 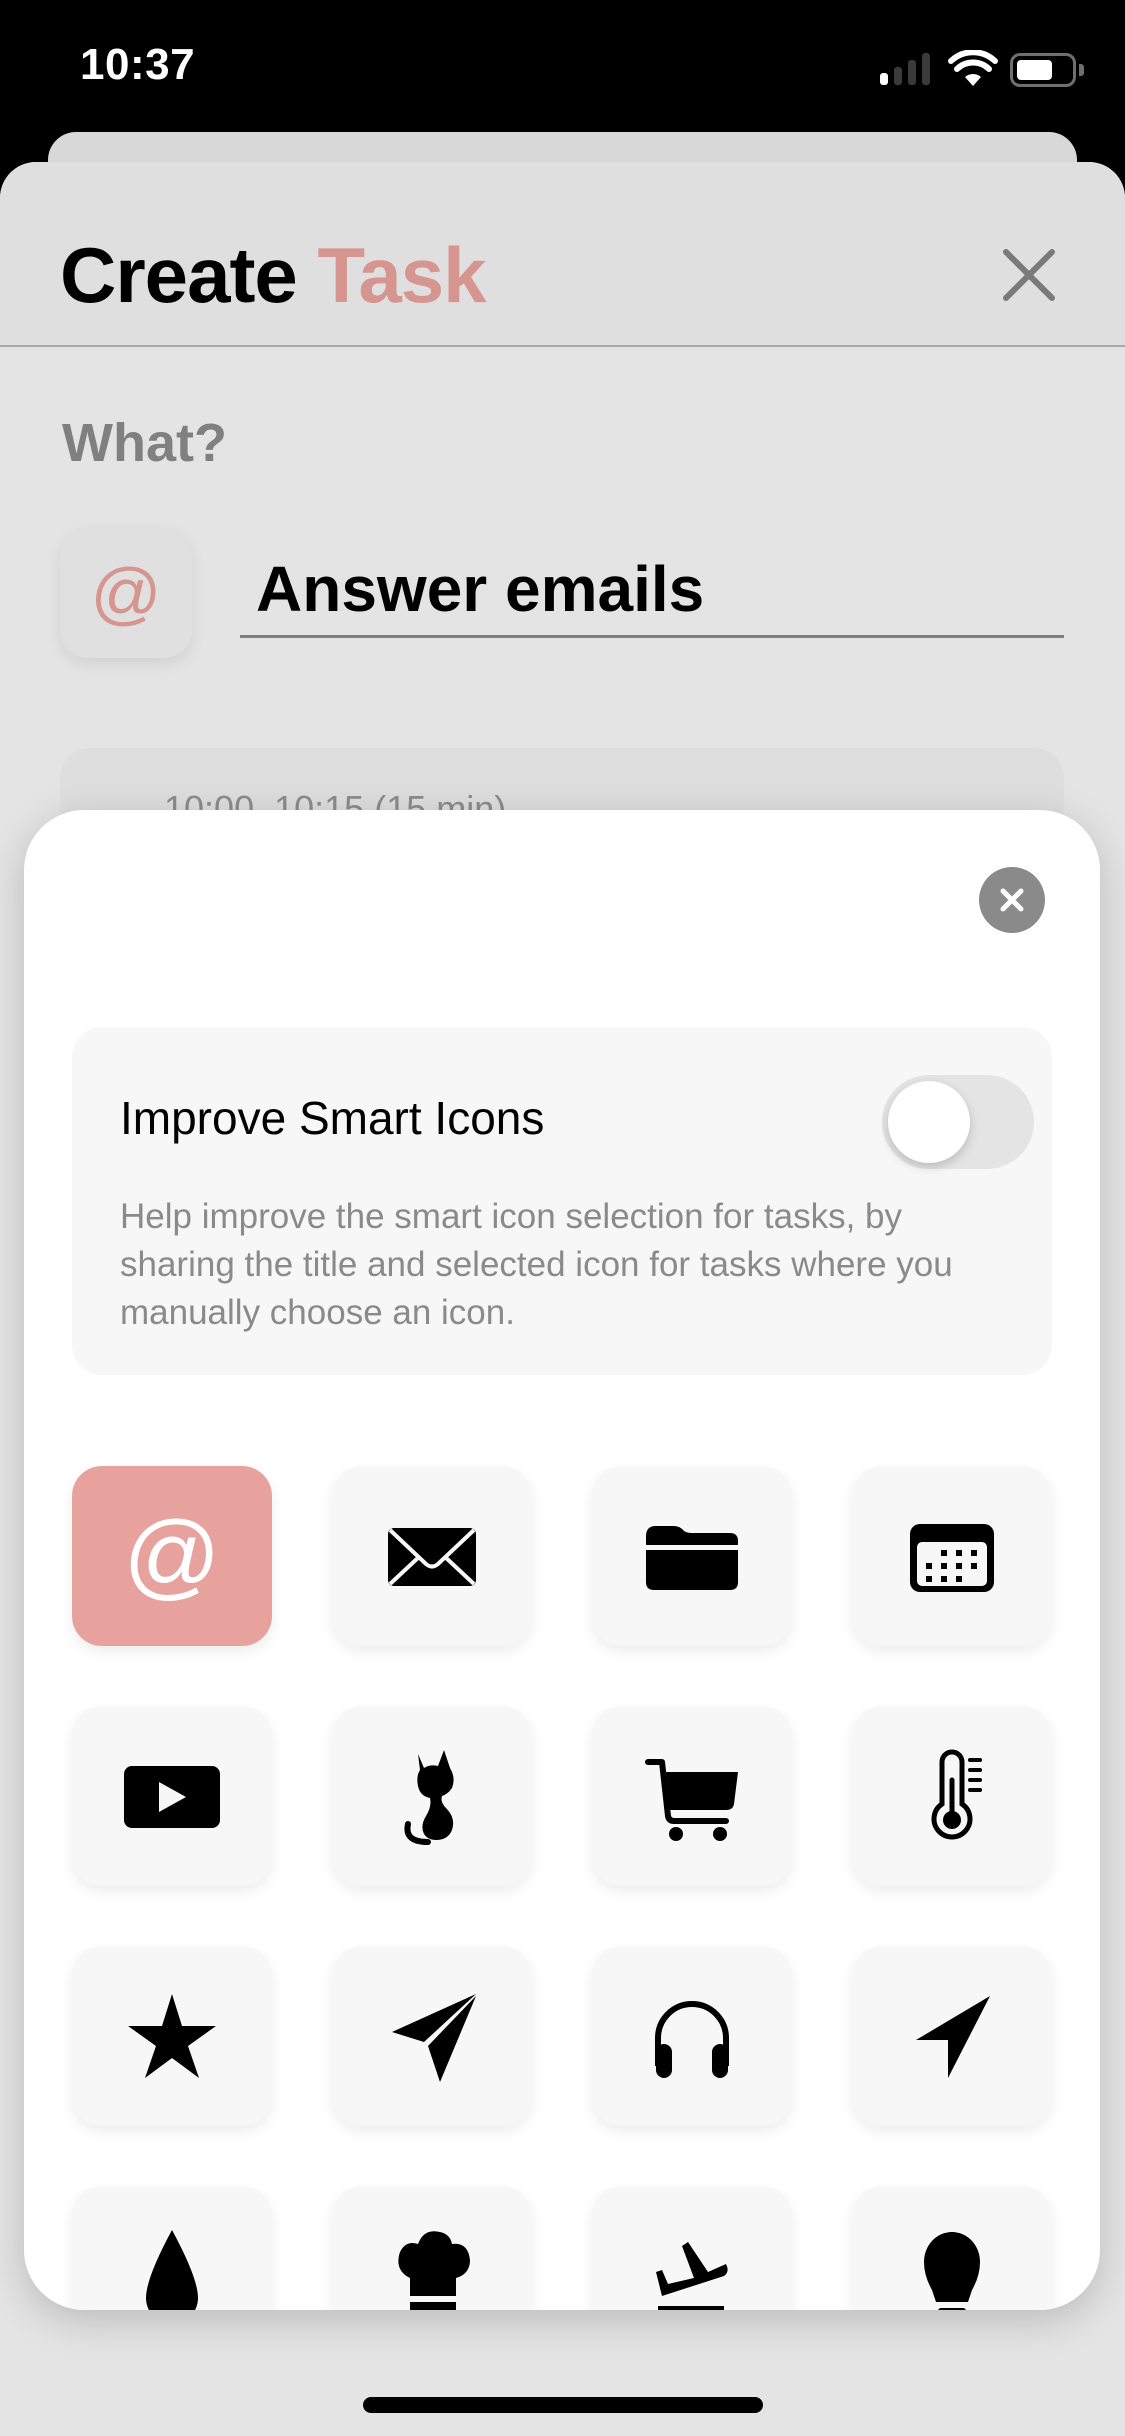 What do you see at coordinates (401, 275) in the screenshot?
I see `title-accent: Task` at bounding box center [401, 275].